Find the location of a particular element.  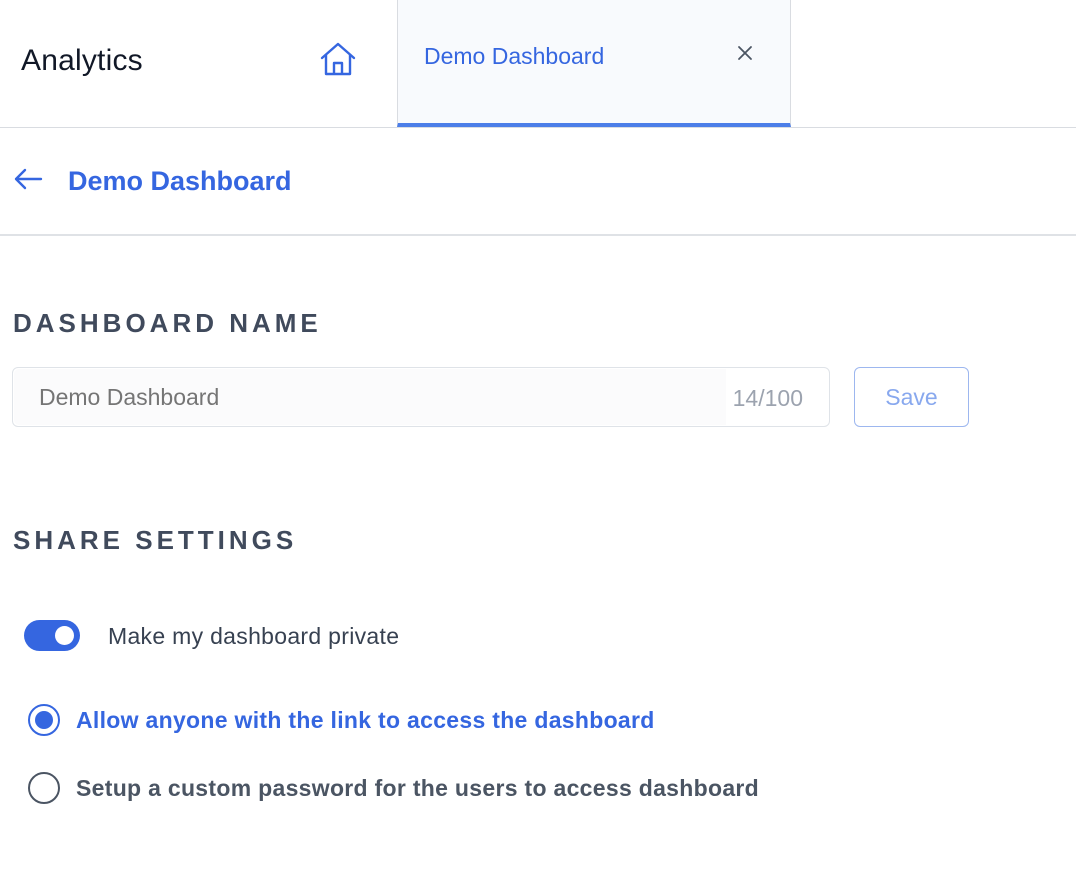

toggle-knob is located at coordinates (64, 635).